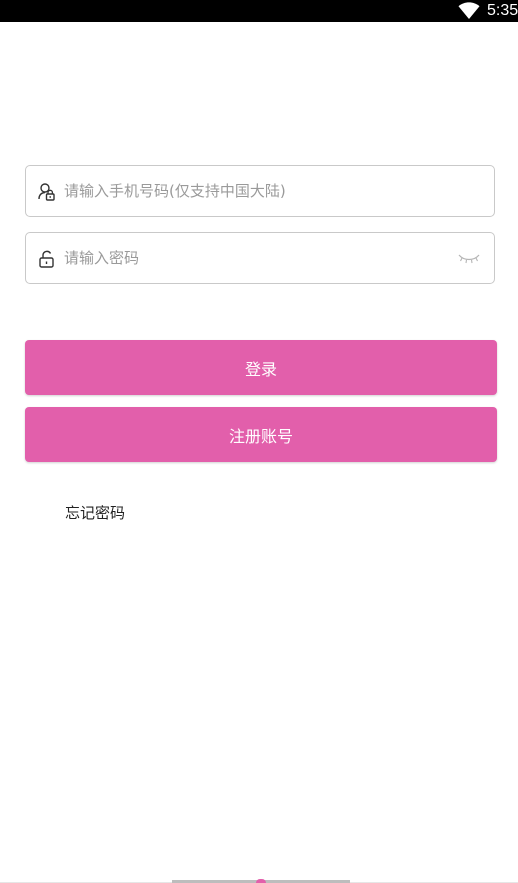 This screenshot has height=883, width=518. Describe the element at coordinates (469, 10) in the screenshot. I see `wifi-icon` at that location.